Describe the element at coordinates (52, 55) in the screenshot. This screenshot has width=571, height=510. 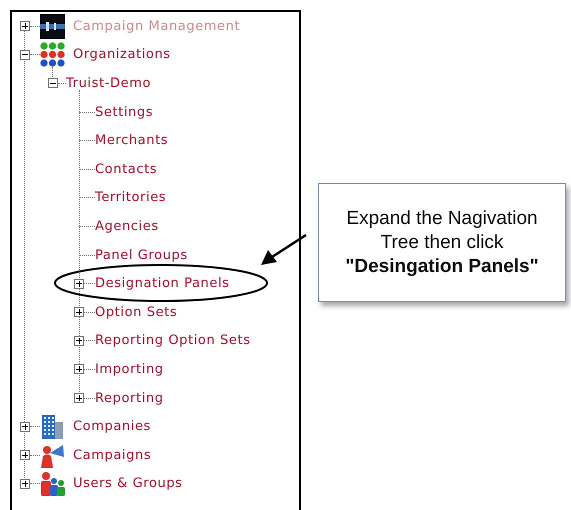
I see `dots-grid-icon` at that location.